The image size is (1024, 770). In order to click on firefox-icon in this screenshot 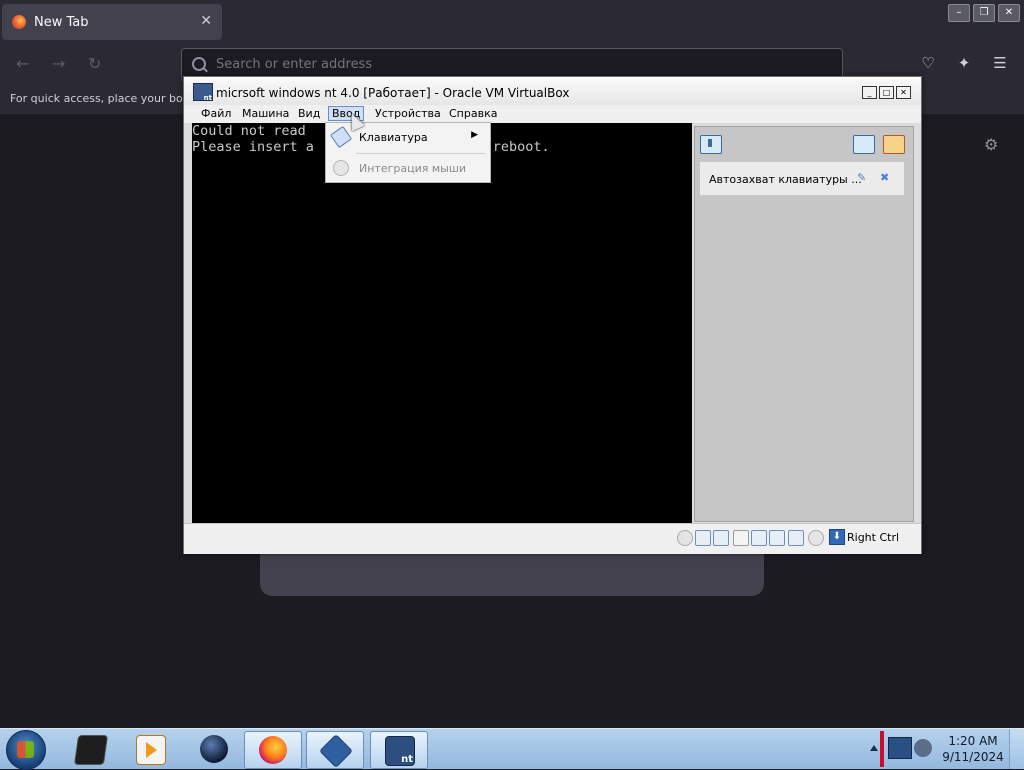, I will do `click(273, 750)`.